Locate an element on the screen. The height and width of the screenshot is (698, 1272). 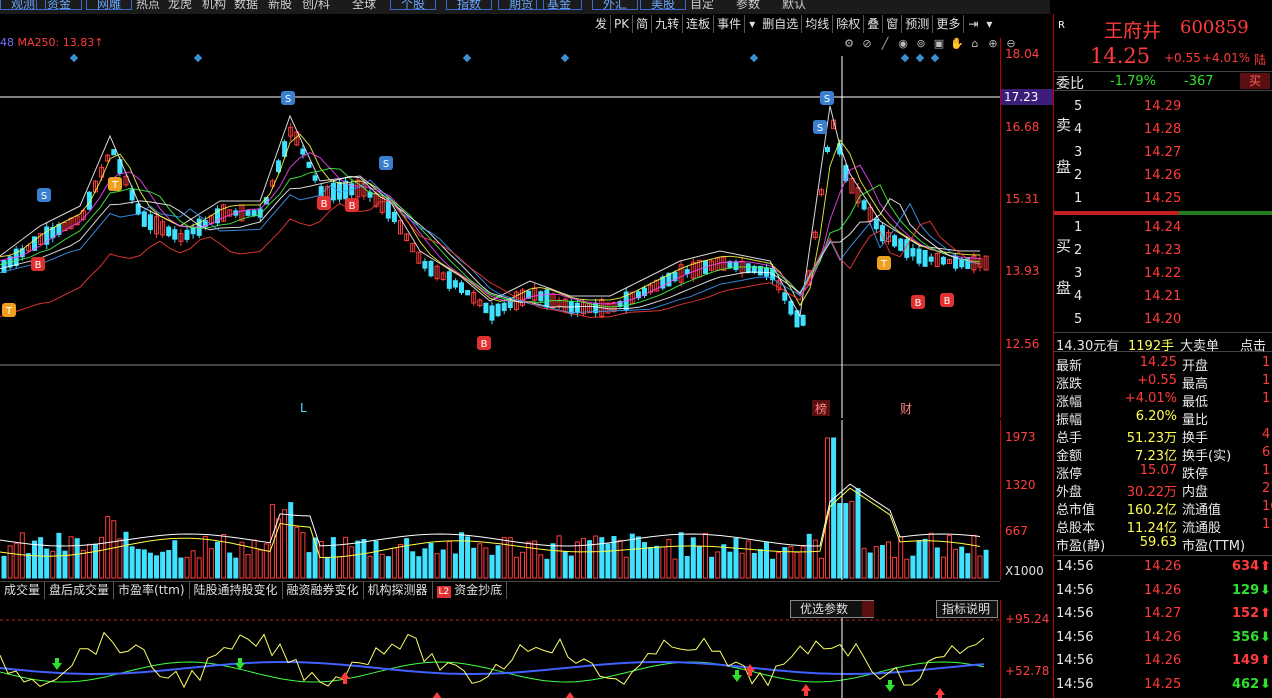
order-book-row: 3 14.22 is located at coordinates (1163, 275).